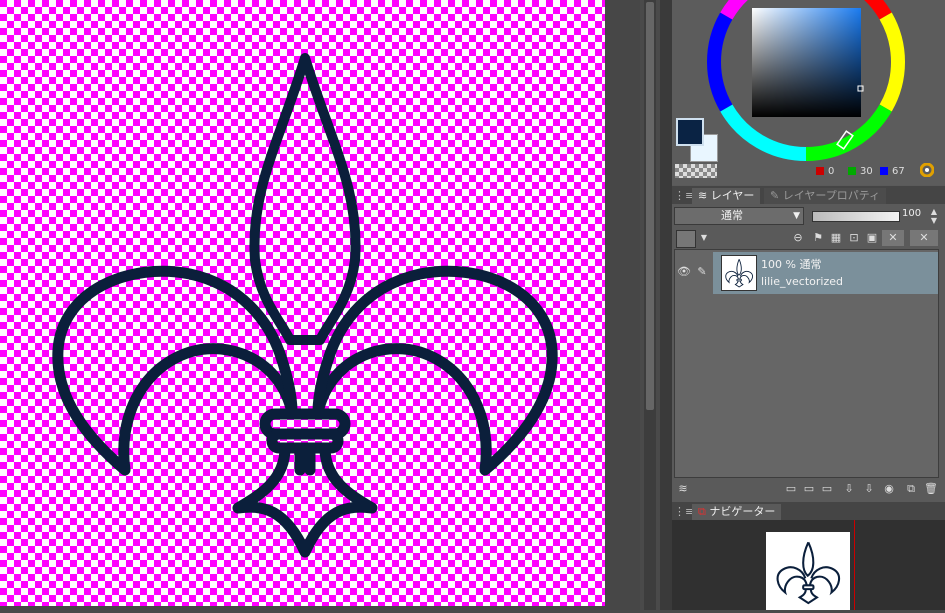  What do you see at coordinates (831, 171) in the screenshot?
I see `red-value-text: 0` at bounding box center [831, 171].